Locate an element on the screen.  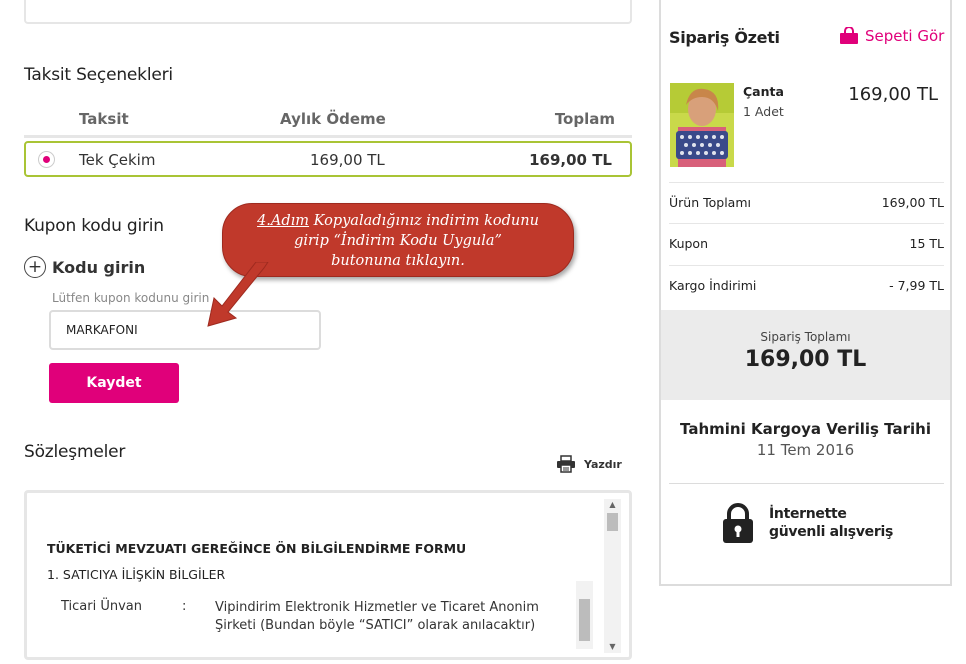
print-label: Yazdır is located at coordinates (603, 464).